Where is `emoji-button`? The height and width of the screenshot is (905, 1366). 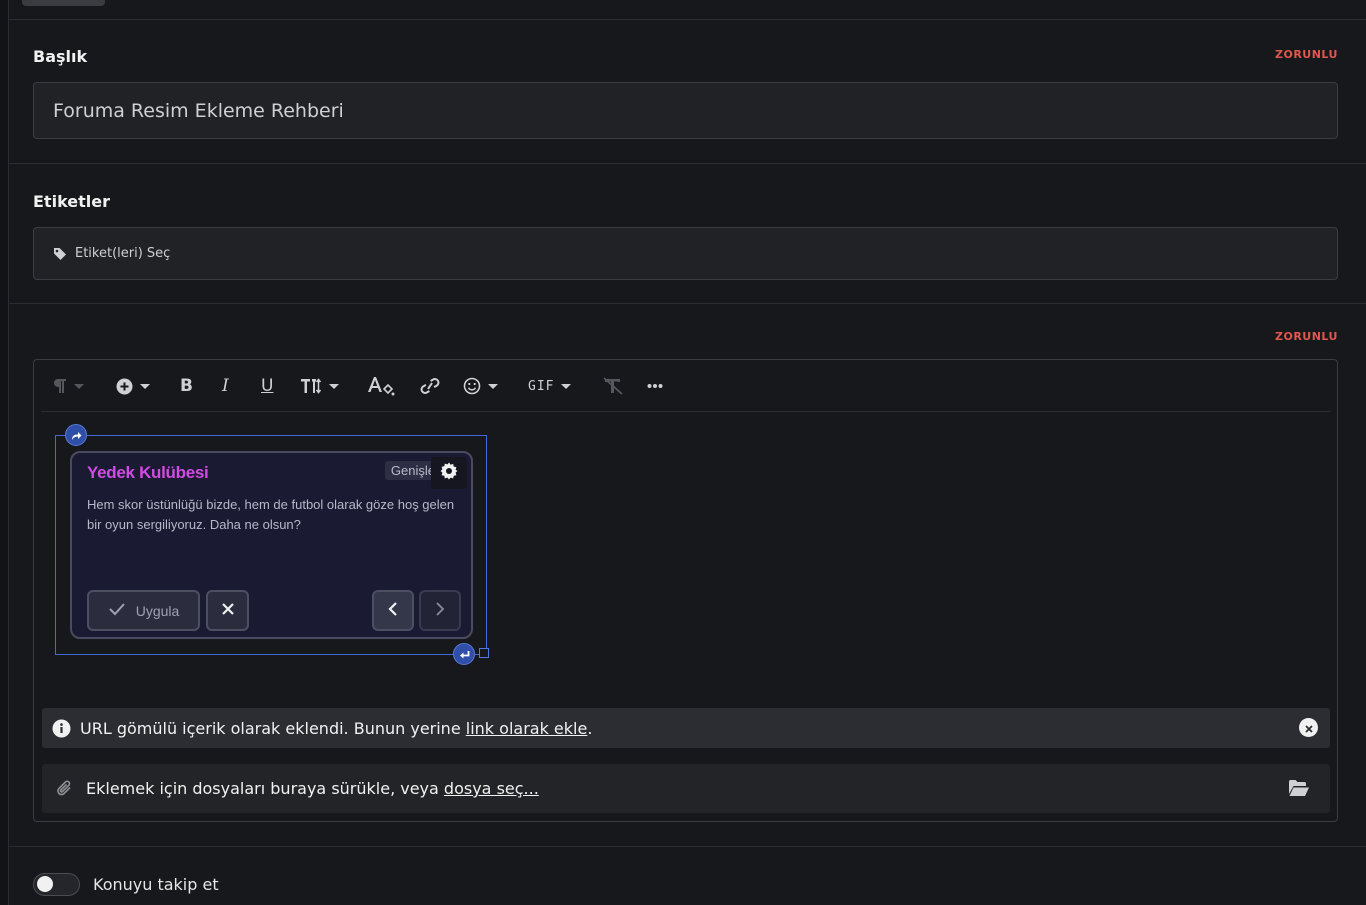 emoji-button is located at coordinates (480, 386).